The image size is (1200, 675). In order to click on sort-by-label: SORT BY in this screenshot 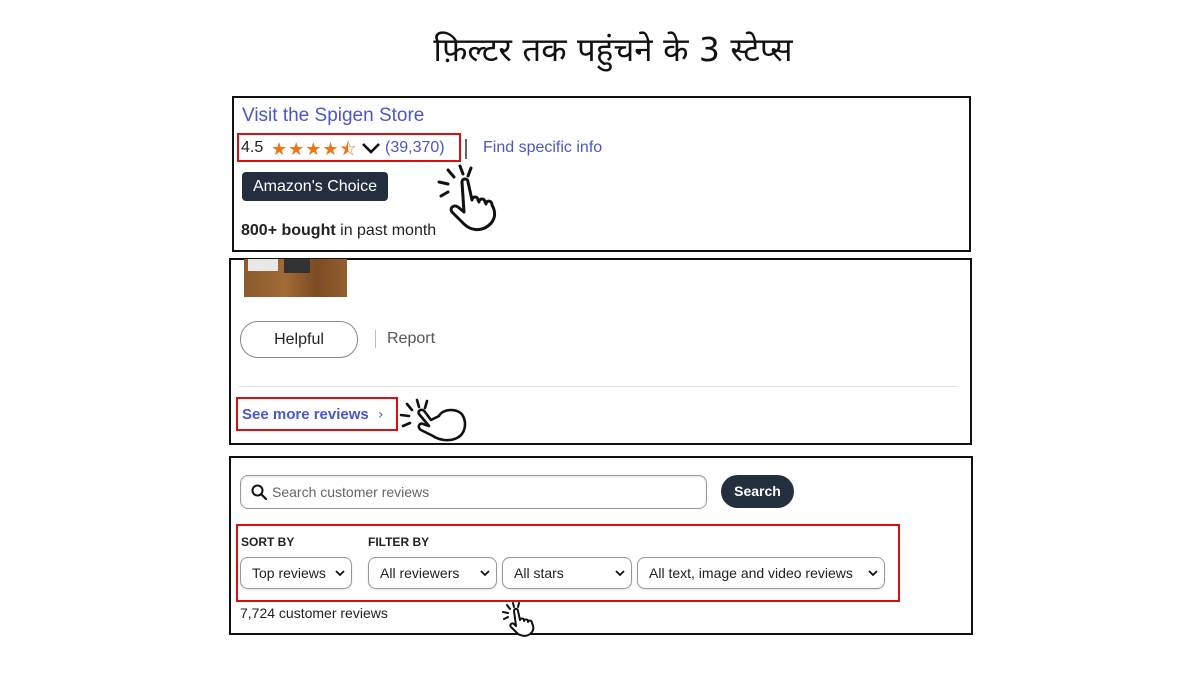, I will do `click(268, 542)`.